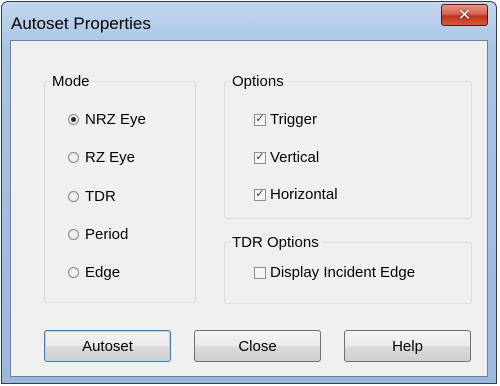 Image resolution: width=500 pixels, height=386 pixels. I want to click on tdr-options-legend: TDR Options, so click(275, 242).